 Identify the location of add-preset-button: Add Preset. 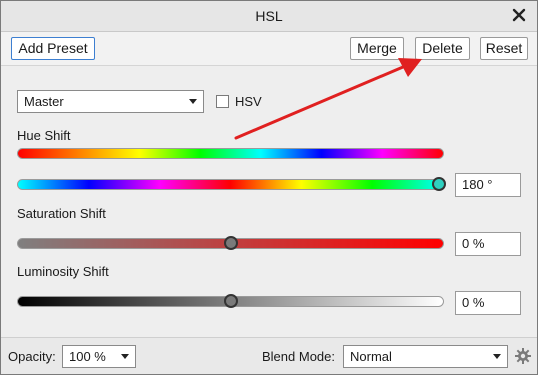
(53, 48).